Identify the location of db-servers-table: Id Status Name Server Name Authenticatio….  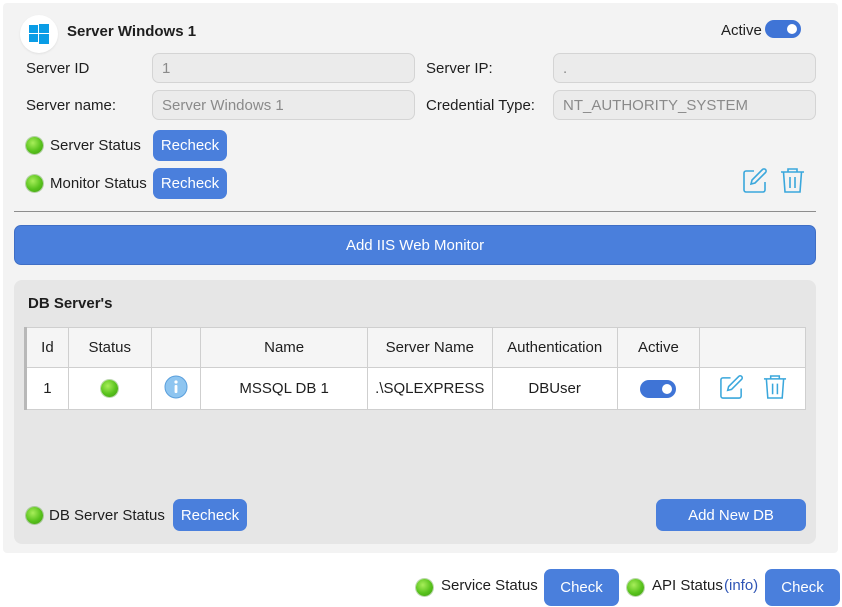
(415, 368).